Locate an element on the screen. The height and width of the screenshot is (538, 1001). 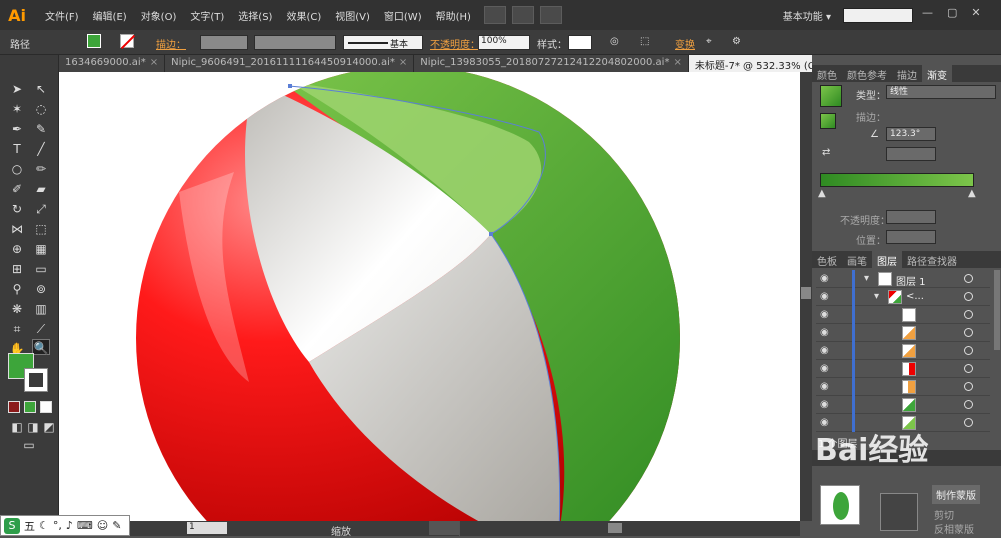
menu-effect: 效果(C) is located at coordinates (303, 15).